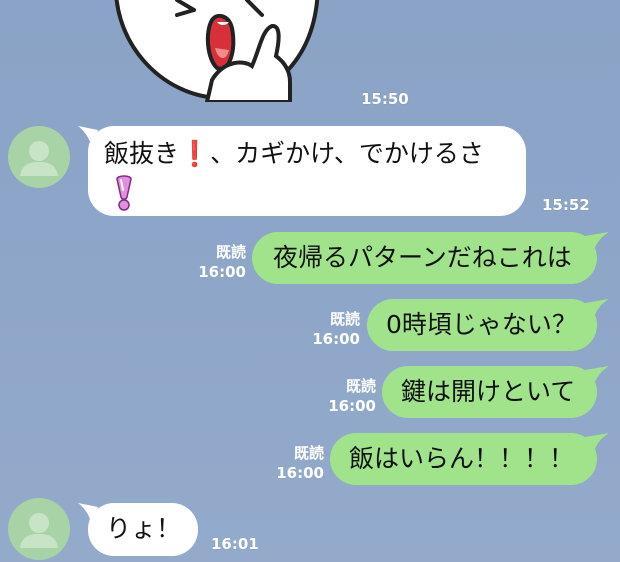 This screenshot has height=562, width=620. I want to click on message-bubble-outgoing: 0時頃じゃない？, so click(482, 325).